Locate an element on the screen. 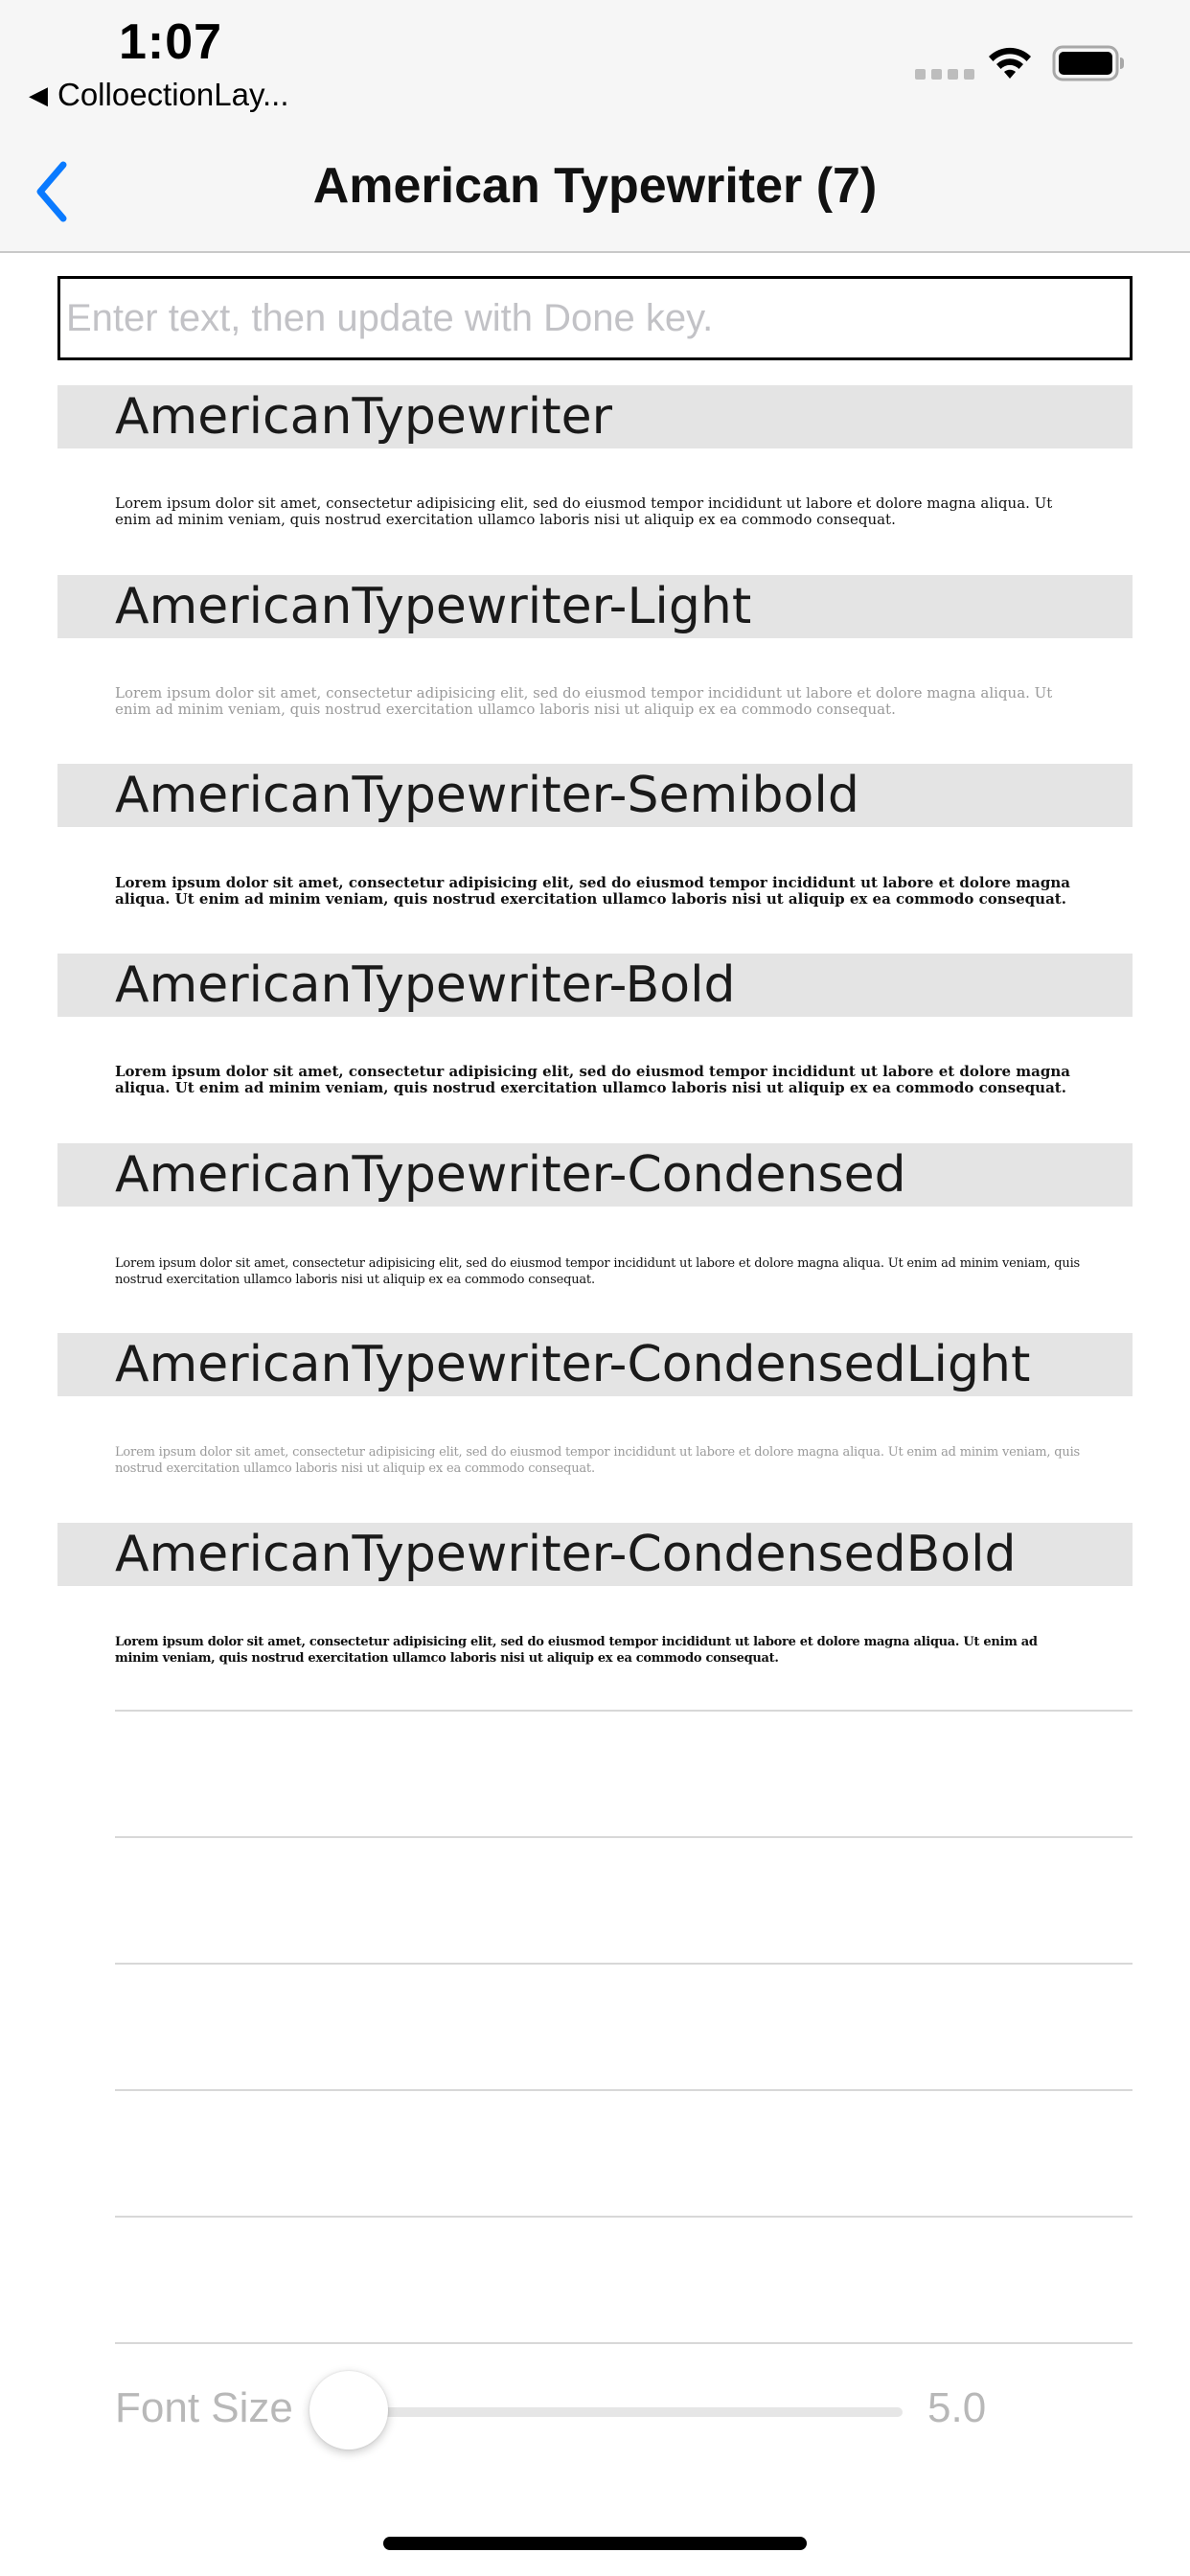 This screenshot has width=1190, height=2576. status-time: 1:07 is located at coordinates (171, 42).